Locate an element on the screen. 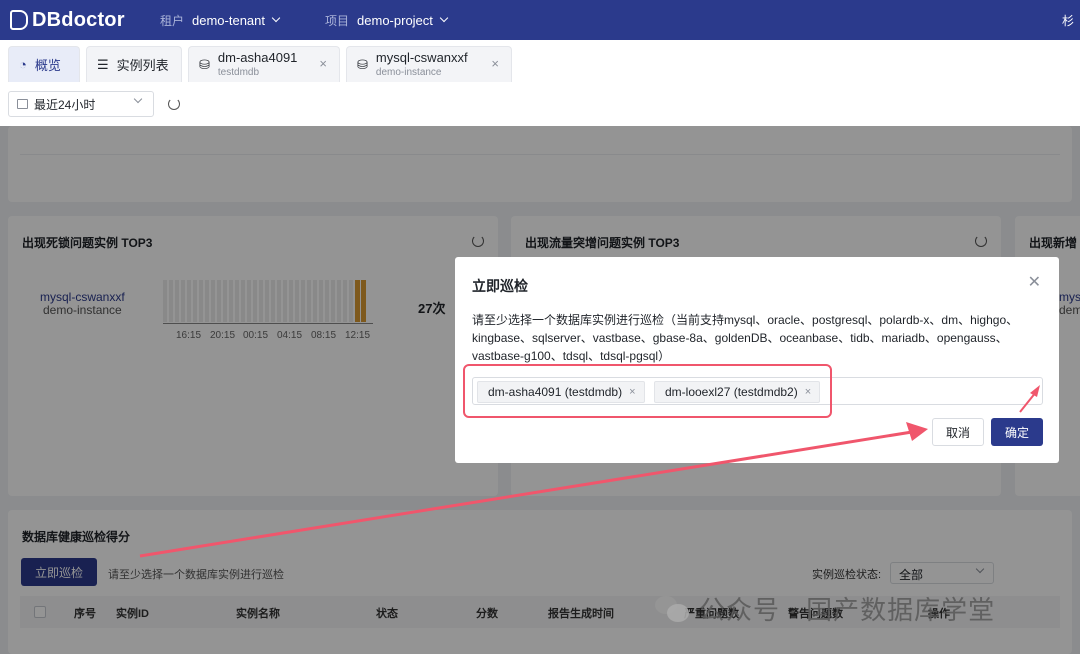 Image resolution: width=1080 pixels, height=654 pixels. wechat-icon is located at coordinates (672, 608).